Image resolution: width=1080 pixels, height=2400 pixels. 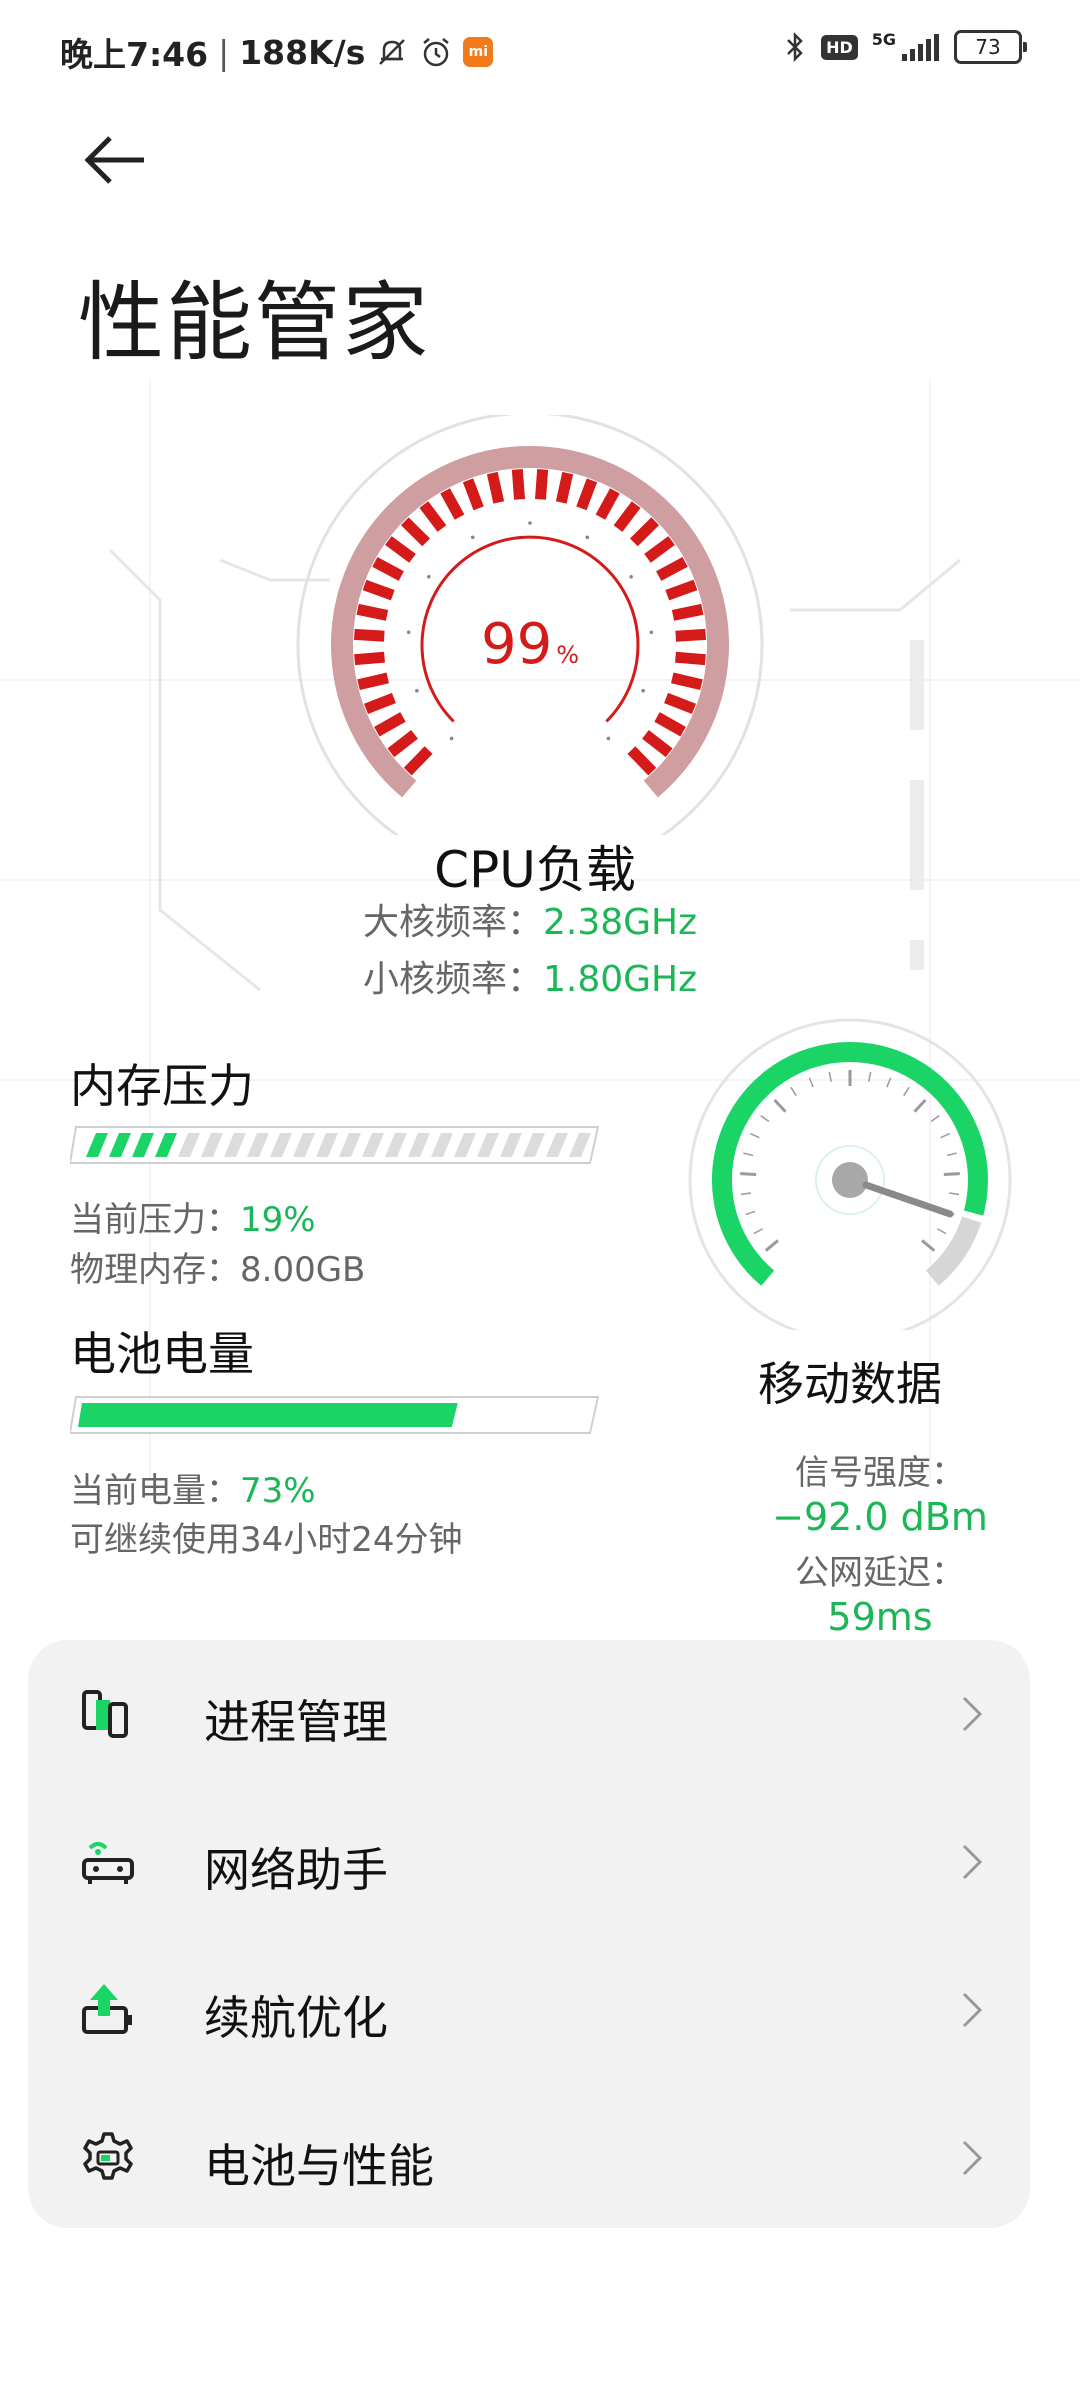 I want to click on status-net-speed: 188K/s, so click(x=302, y=52).